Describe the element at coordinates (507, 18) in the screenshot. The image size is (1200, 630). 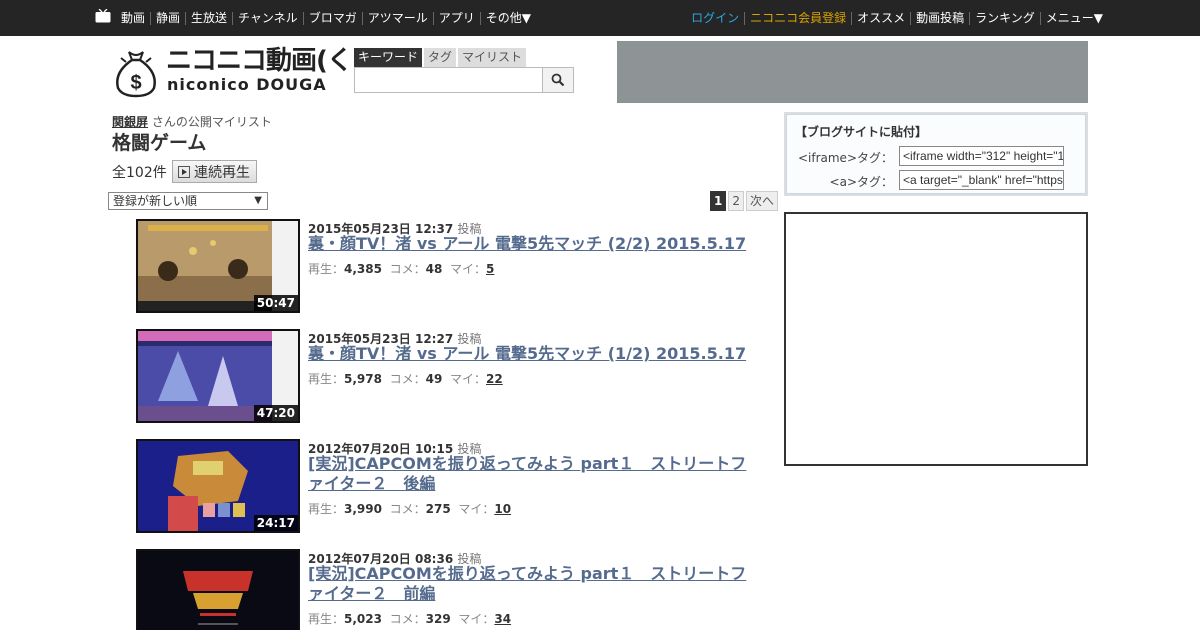
I see `nav-others-dropdown: その他▼` at that location.